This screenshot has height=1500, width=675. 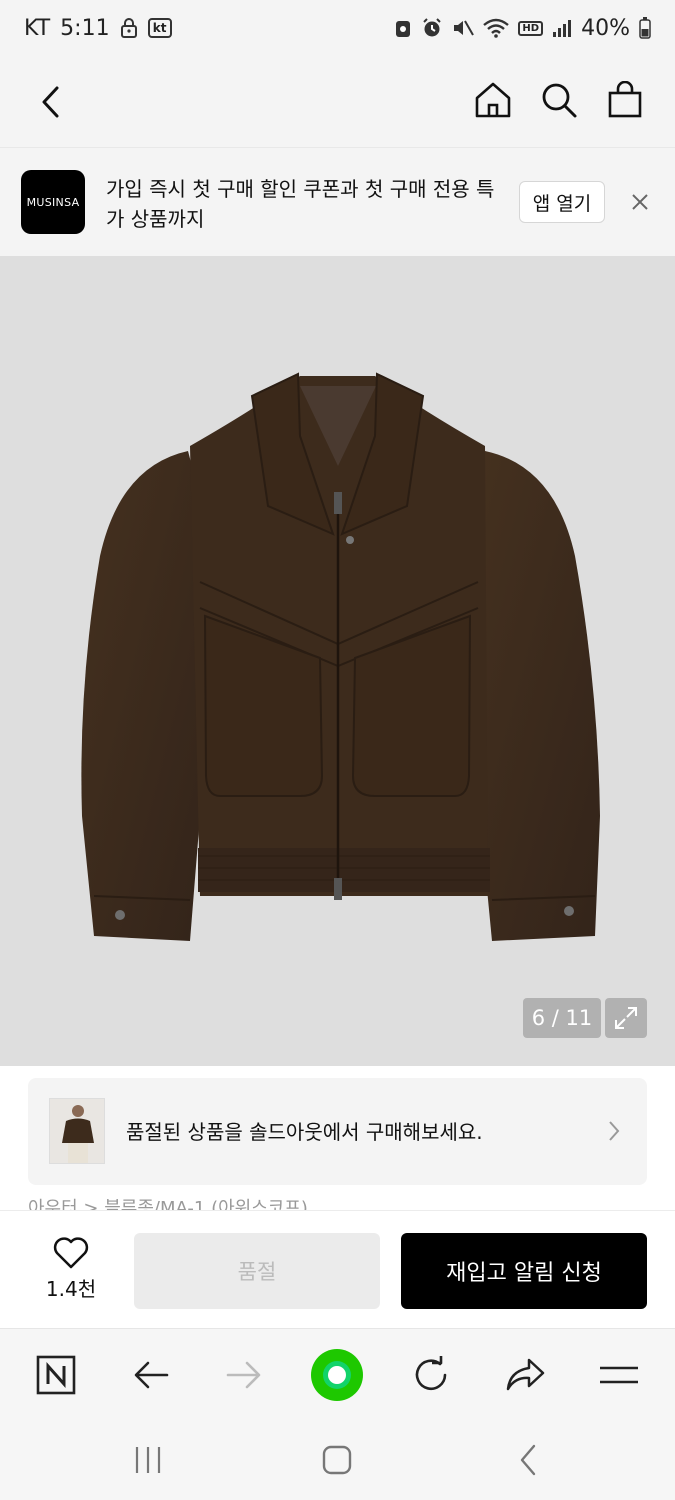 I want to click on chevron-left-icon, so click(x=50, y=102).